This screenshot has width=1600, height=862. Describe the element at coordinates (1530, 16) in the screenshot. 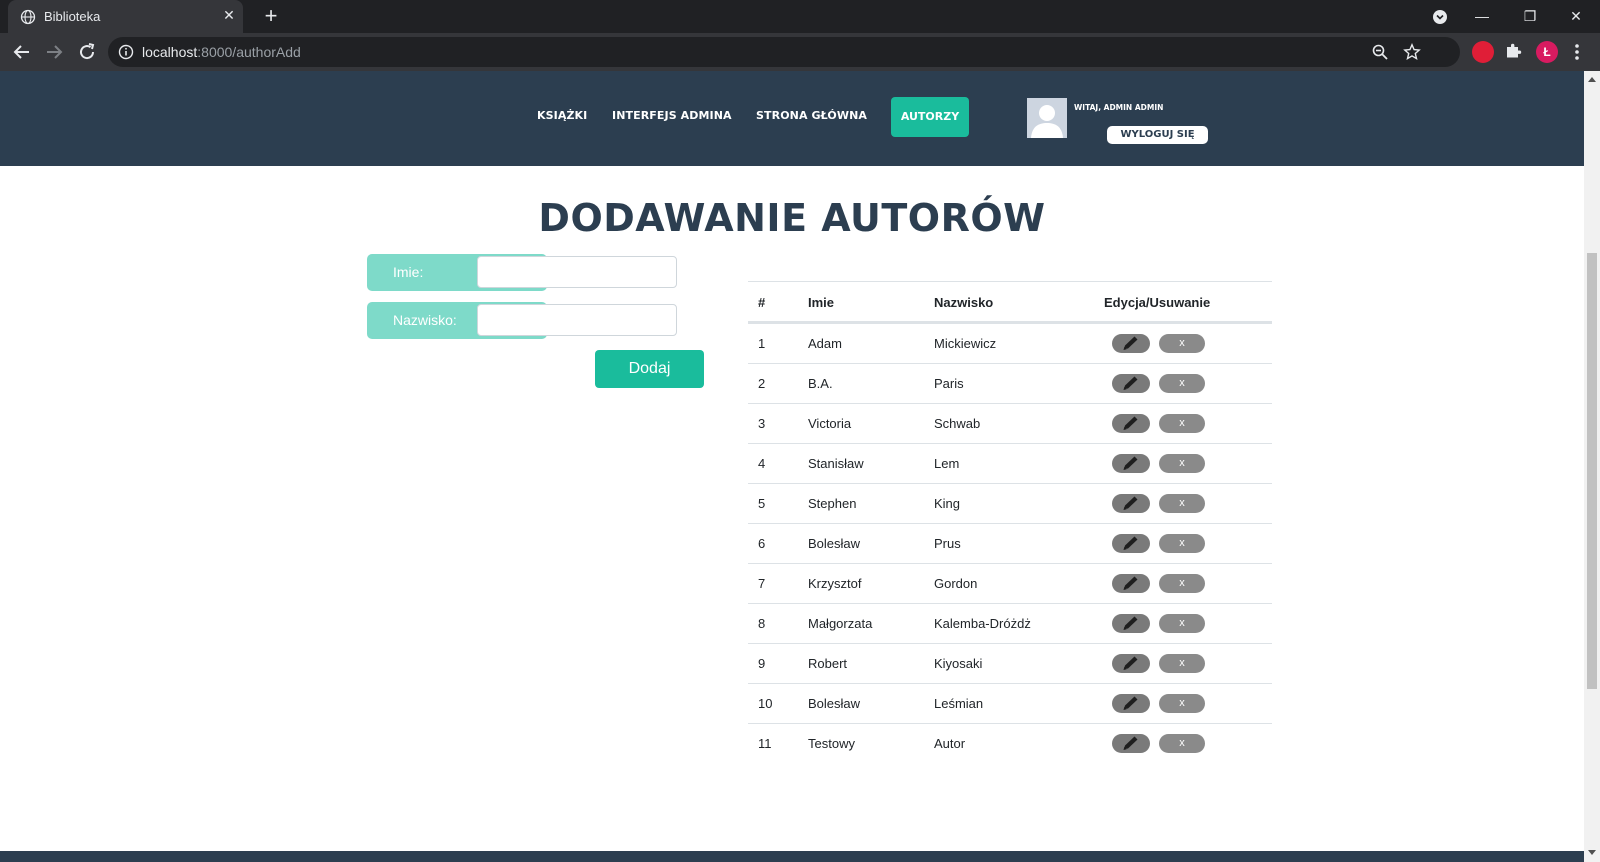

I see `restore-button: ❐` at that location.